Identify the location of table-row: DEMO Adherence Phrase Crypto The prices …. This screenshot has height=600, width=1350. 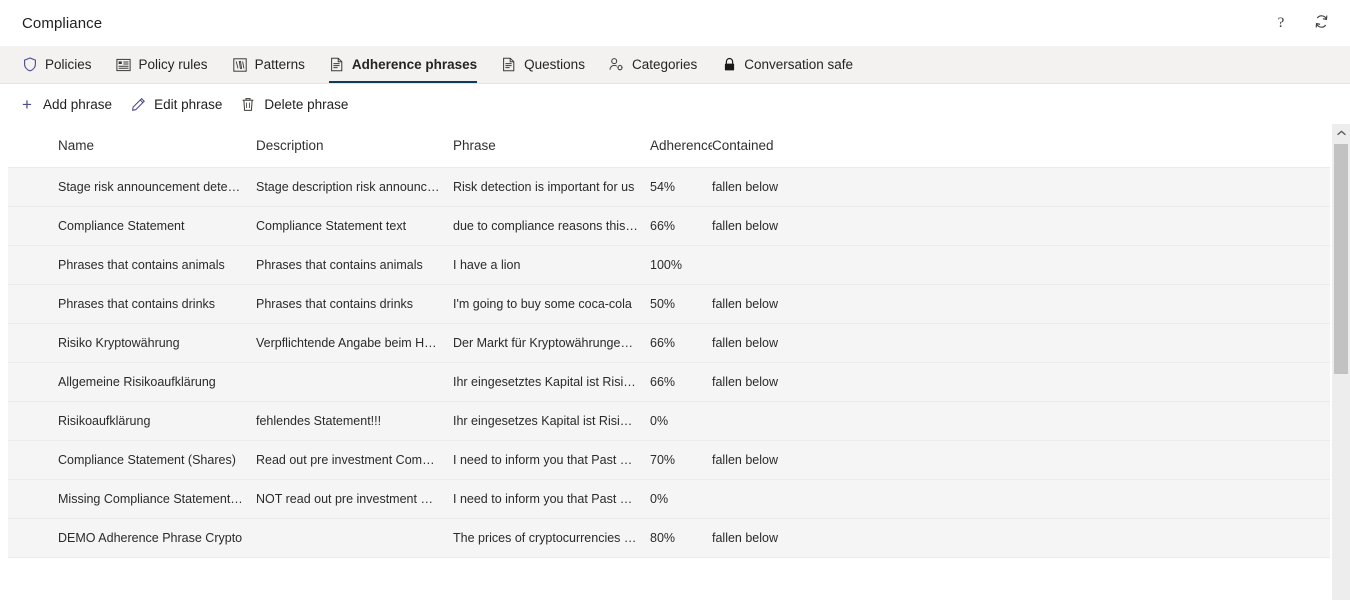
(669, 538).